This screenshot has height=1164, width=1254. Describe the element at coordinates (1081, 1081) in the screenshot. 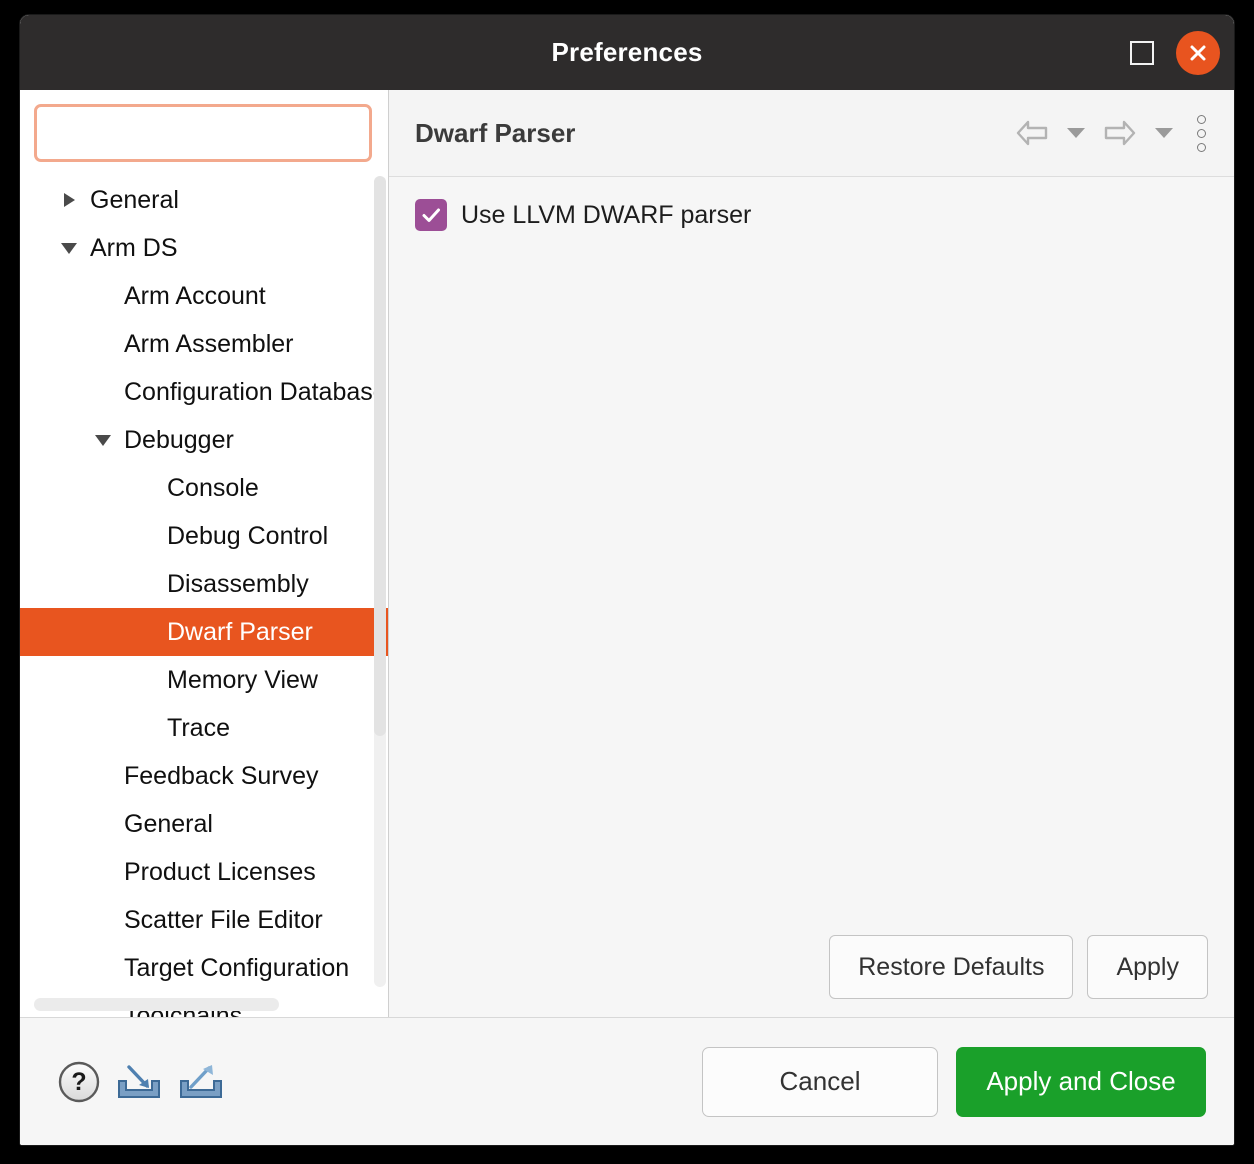

I see `apply-and-close-button: Apply and Close` at that location.